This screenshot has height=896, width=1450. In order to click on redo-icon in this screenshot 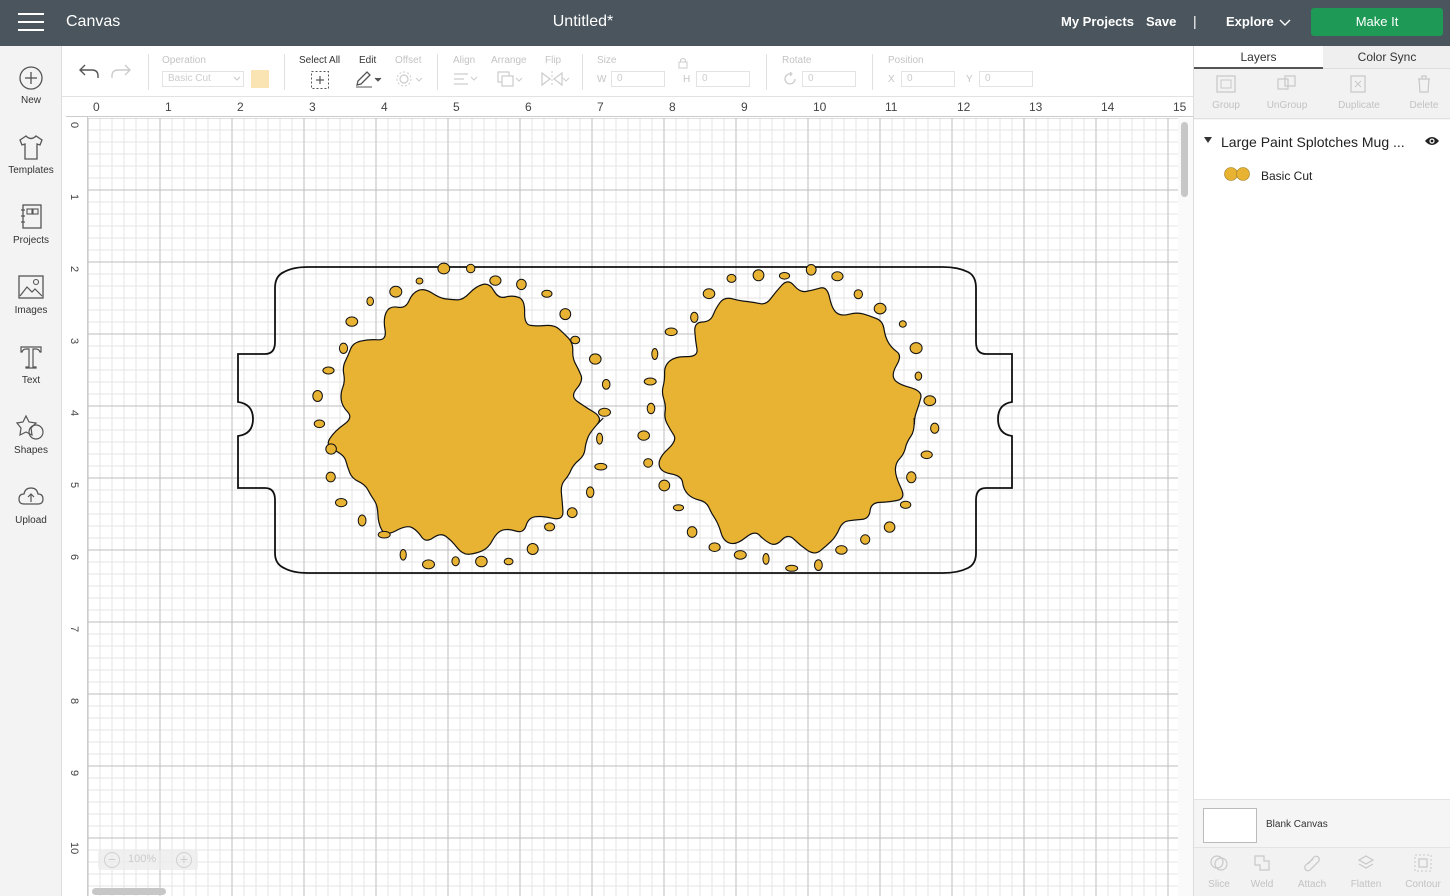, I will do `click(121, 71)`.